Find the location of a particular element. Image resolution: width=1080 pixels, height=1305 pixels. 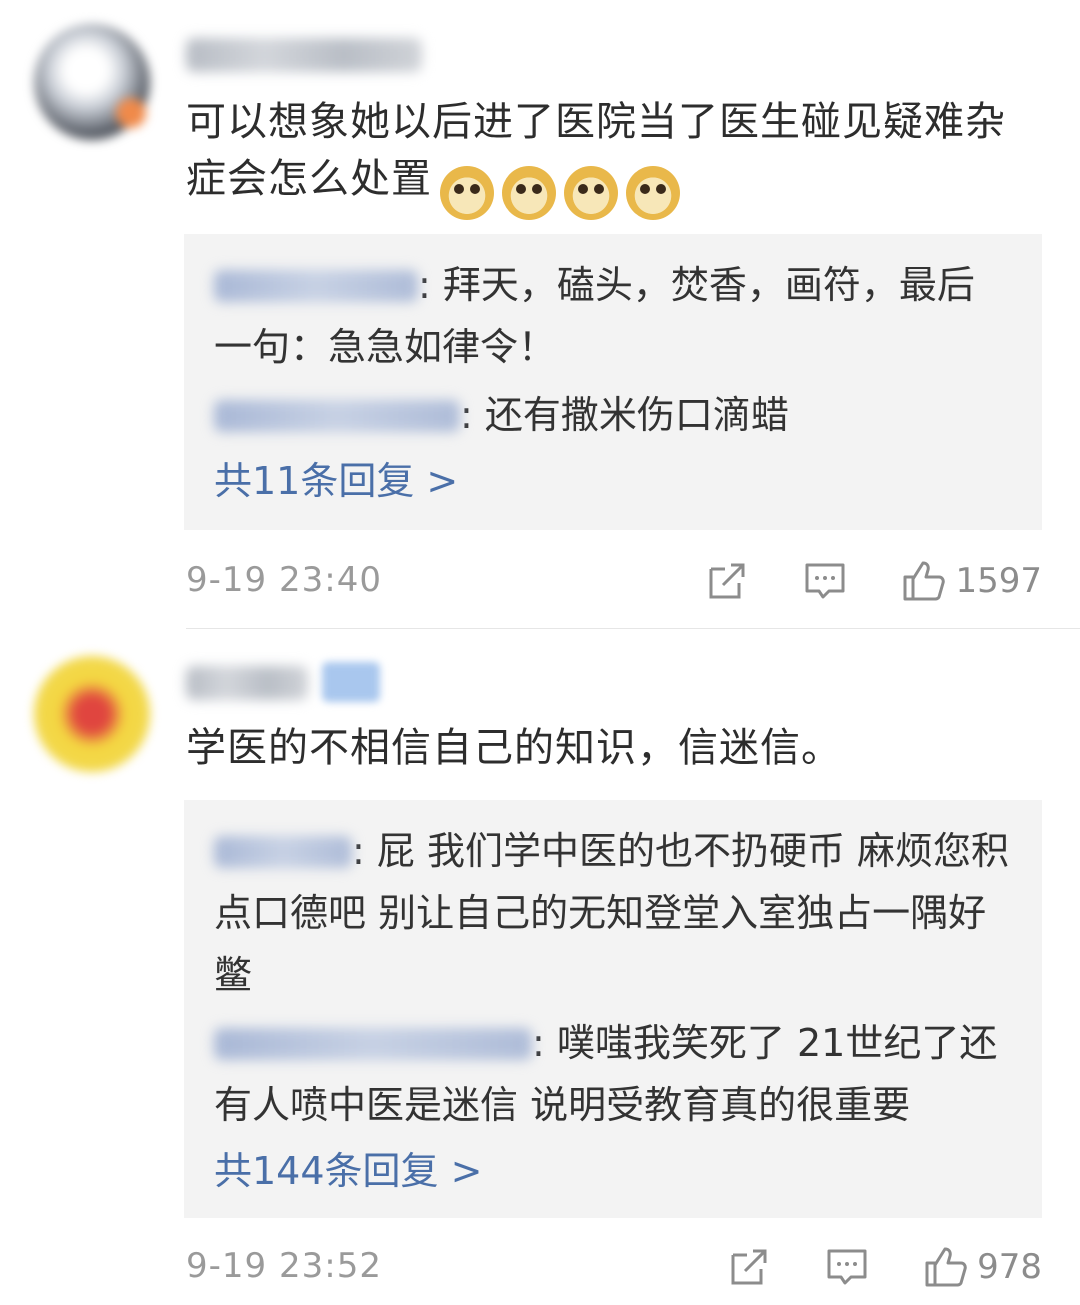

comment-body: 学医的不相信自己的知识，信迷信。 is located at coordinates (514, 748).